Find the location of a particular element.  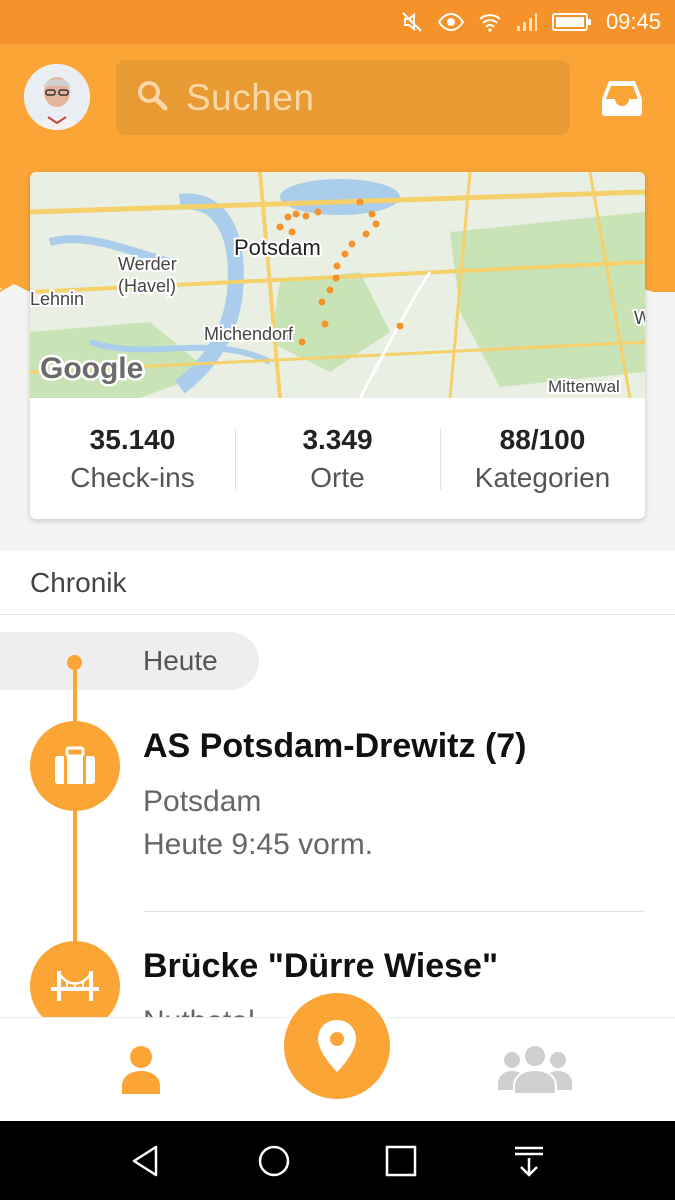

battery-icon is located at coordinates (571, 22).